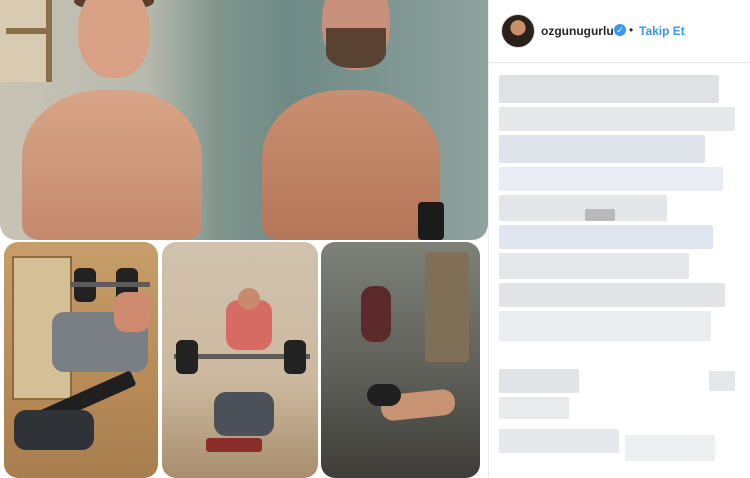 The image size is (750, 478). I want to click on figure-head, so click(249, 299).